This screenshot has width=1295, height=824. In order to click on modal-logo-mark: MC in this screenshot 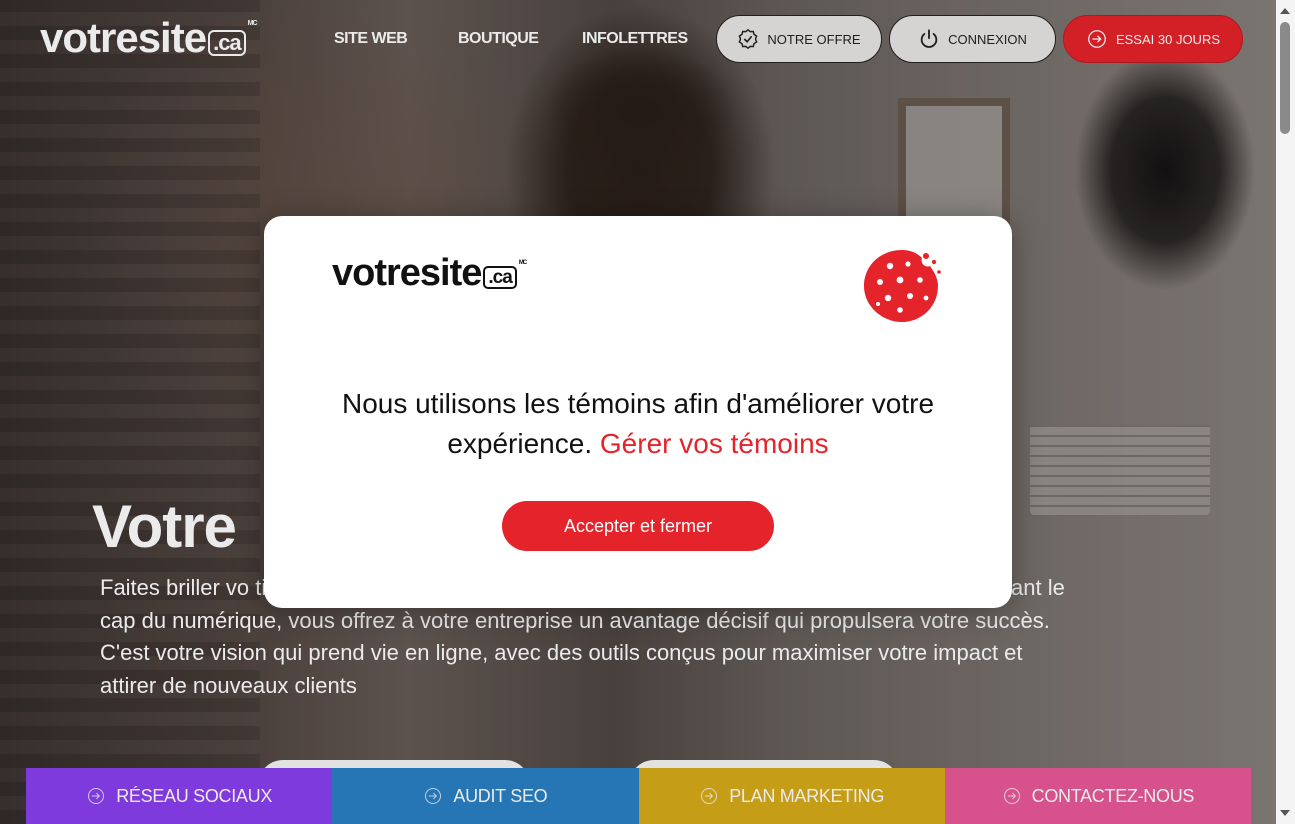, I will do `click(522, 263)`.